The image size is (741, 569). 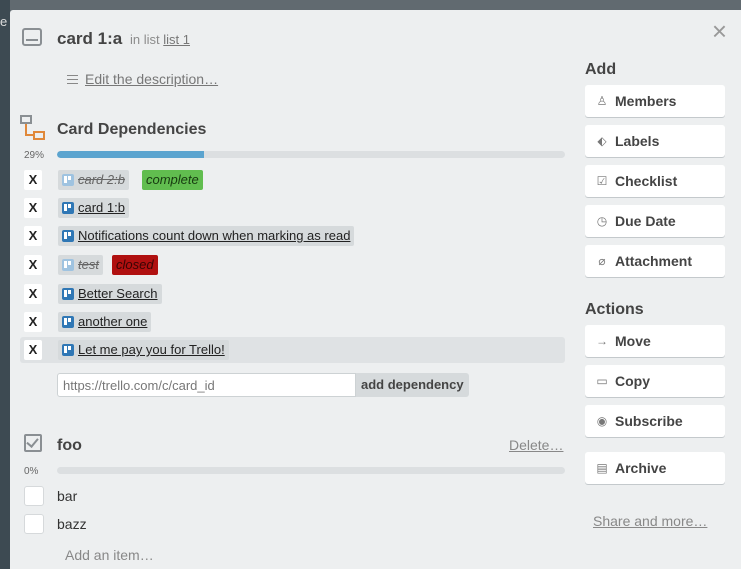 What do you see at coordinates (67, 496) in the screenshot?
I see `checklist-item-label: bar` at bounding box center [67, 496].